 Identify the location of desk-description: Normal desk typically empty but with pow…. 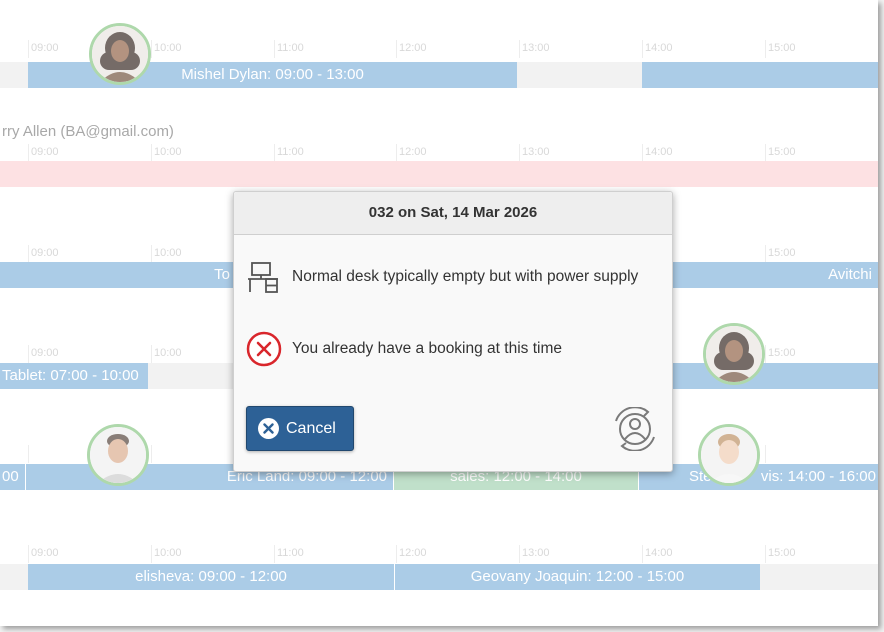
(465, 276).